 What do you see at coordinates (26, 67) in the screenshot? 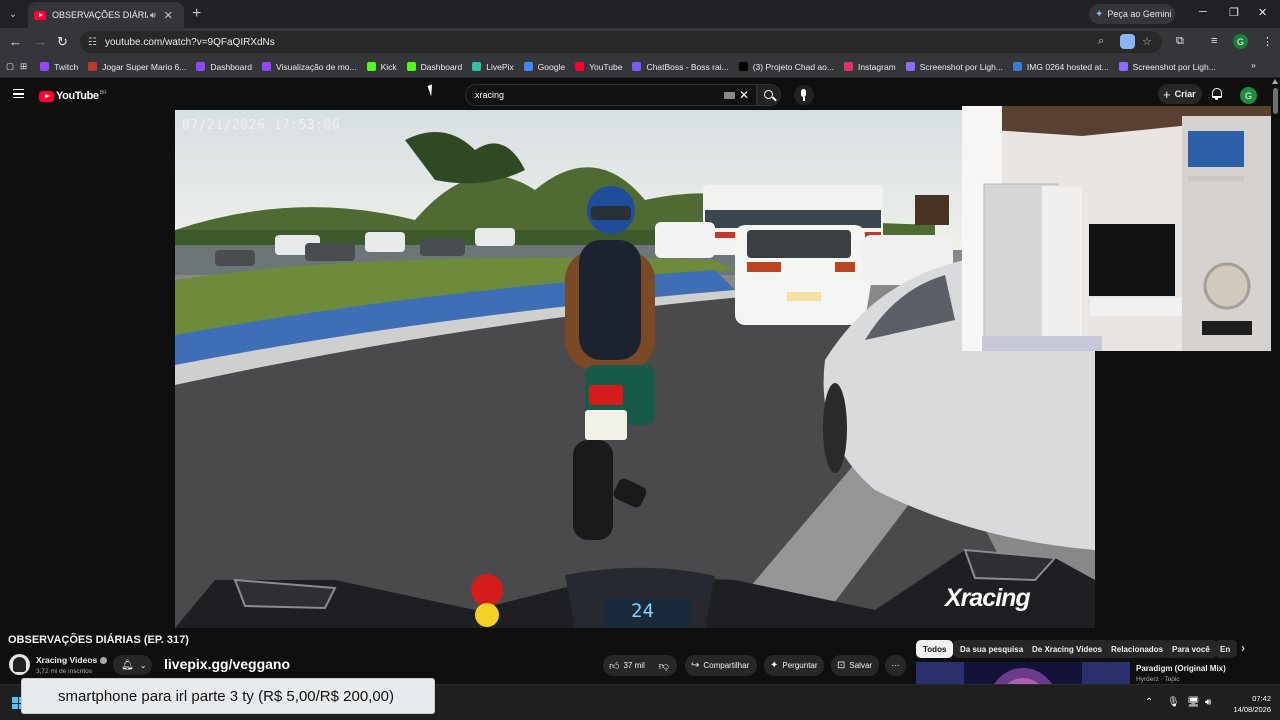
I see `grid-icon: ⊞` at bounding box center [26, 67].